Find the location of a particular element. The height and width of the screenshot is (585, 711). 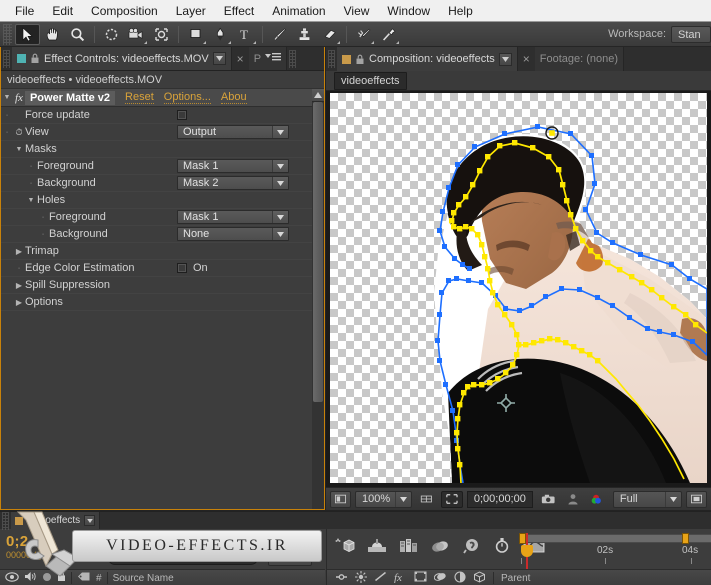

switch-frame-blending-icon is located at coordinates (420, 578).